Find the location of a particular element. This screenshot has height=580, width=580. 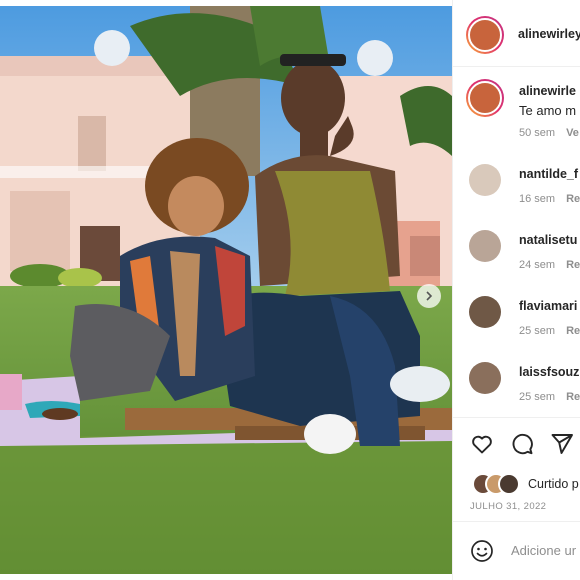

comment-age: 24 sem is located at coordinates (537, 265).